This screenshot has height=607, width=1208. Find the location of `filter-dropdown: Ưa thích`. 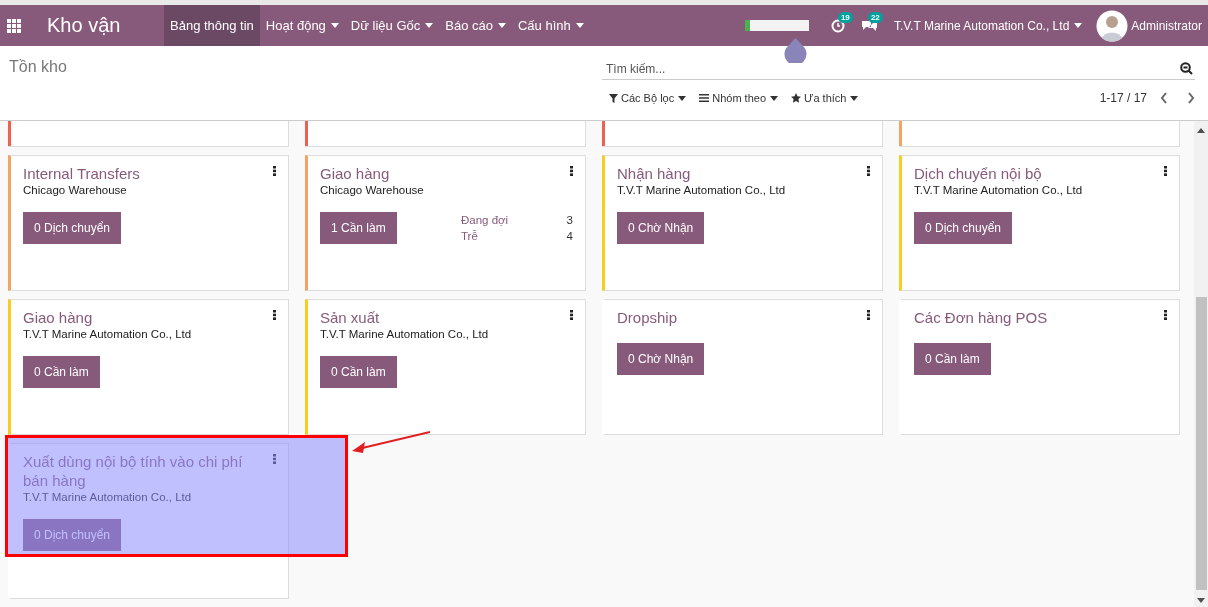

filter-dropdown: Ưa thích is located at coordinates (825, 98).